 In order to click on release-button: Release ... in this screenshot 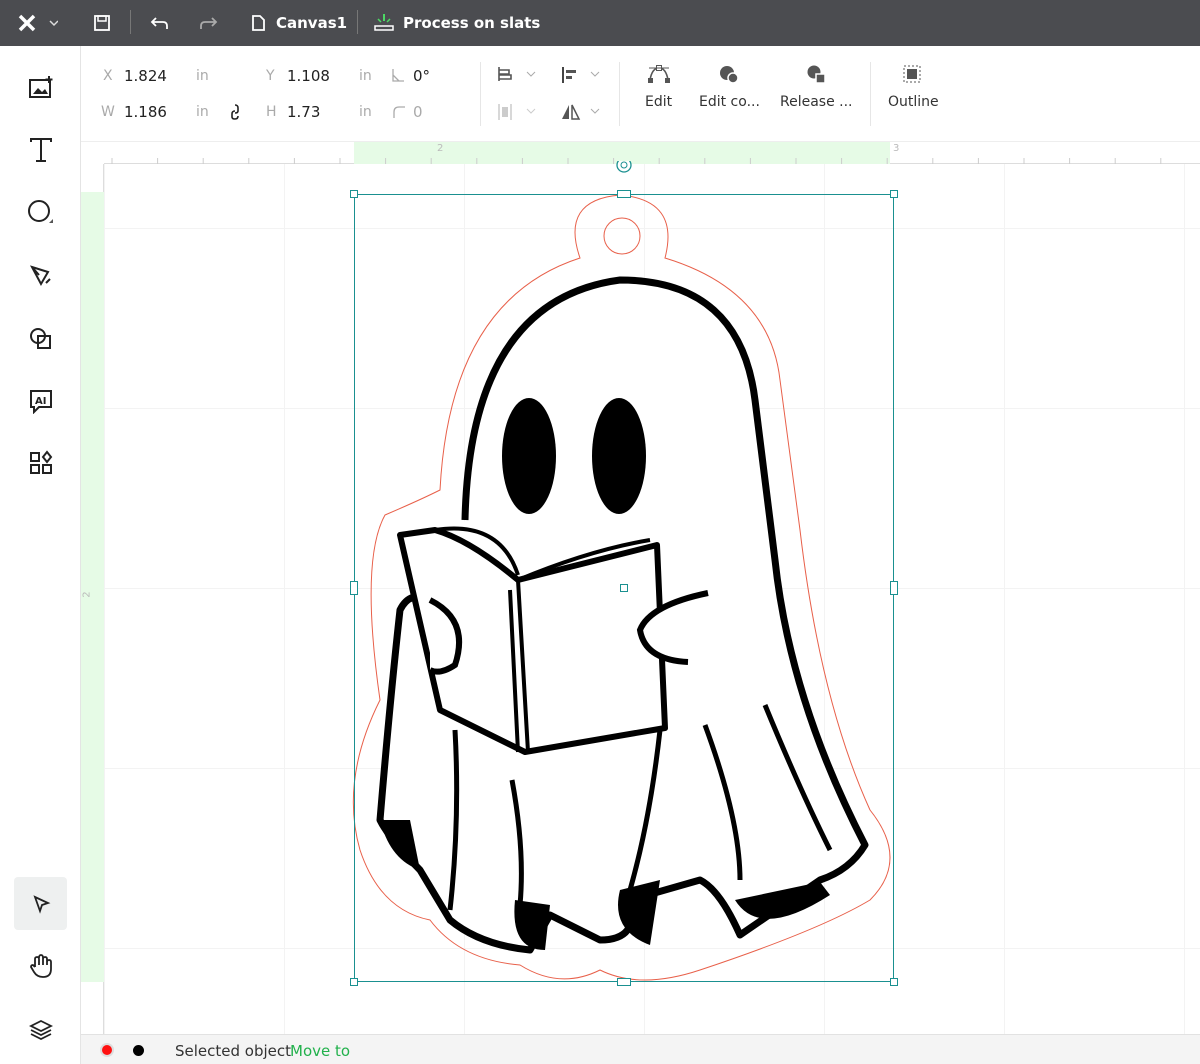, I will do `click(816, 87)`.